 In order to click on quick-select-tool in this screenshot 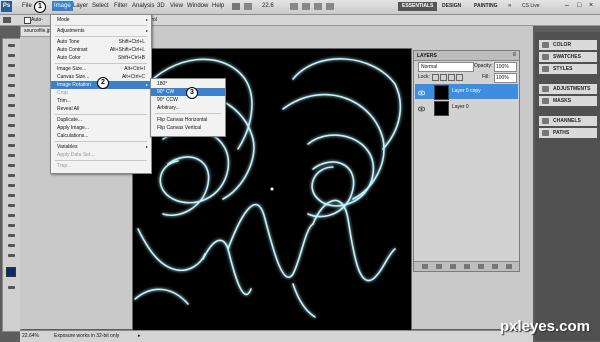, I will do `click(11, 76)`.